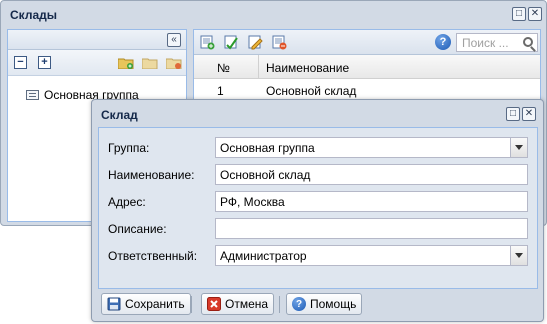  I want to click on responsible-select: Администратор, so click(371, 255).